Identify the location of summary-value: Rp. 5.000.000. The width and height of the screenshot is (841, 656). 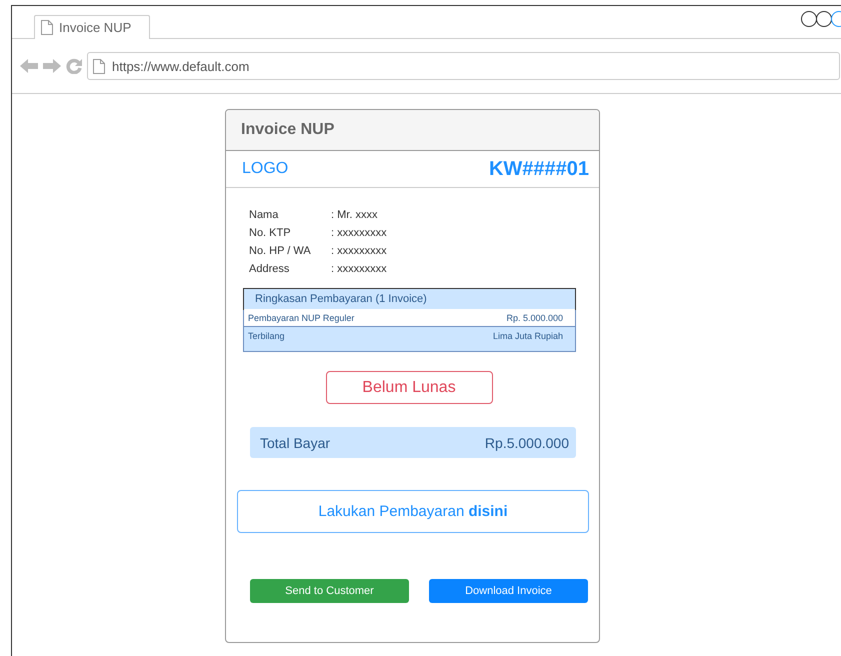
(534, 317).